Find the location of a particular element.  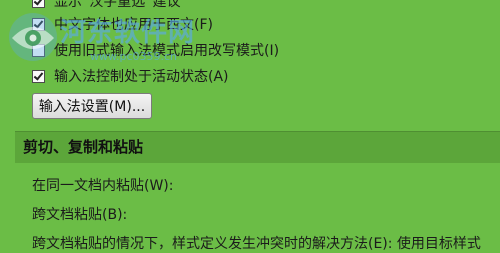

option-label: 中文字体也应用于西文(F) is located at coordinates (133, 25).